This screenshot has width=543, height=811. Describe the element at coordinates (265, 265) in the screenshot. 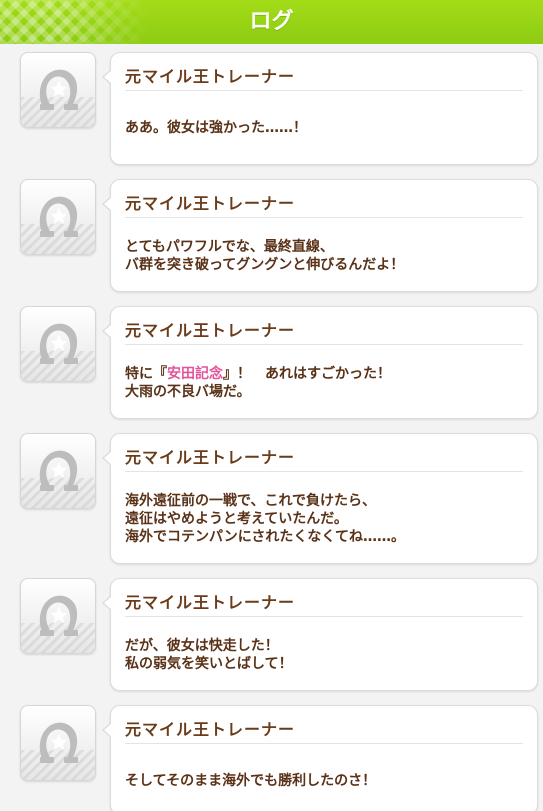

I see `dialogue-line: バ群を突き破ってグングンと伸びるんだよ！` at that location.